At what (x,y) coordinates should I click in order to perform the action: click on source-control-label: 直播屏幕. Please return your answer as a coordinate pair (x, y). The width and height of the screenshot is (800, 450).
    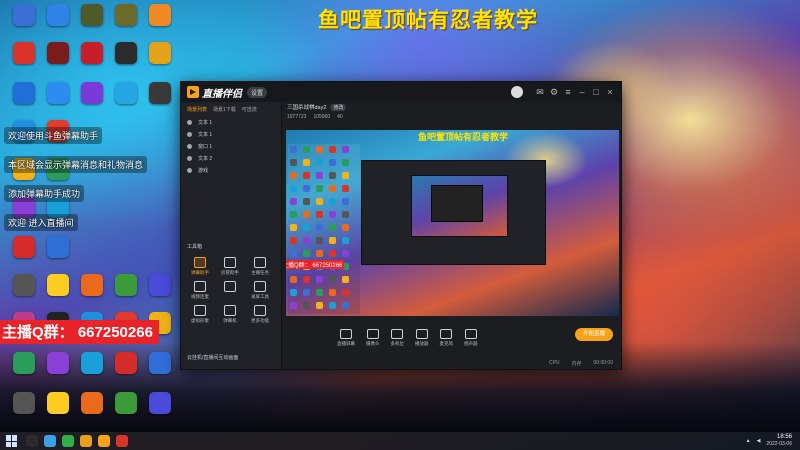
    Looking at the image, I should click on (346, 343).